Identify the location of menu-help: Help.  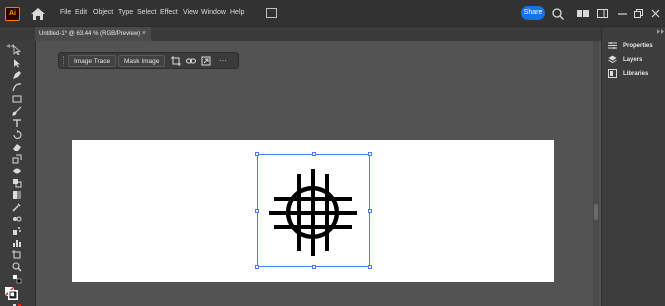
(237, 13).